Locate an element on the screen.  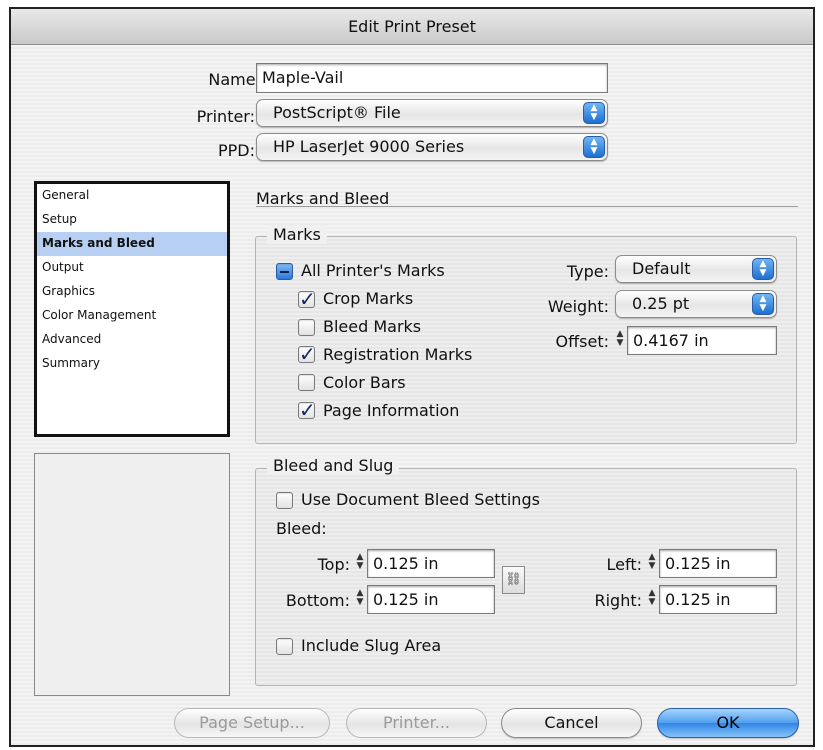
weight-label: Weight: is located at coordinates (578, 306).